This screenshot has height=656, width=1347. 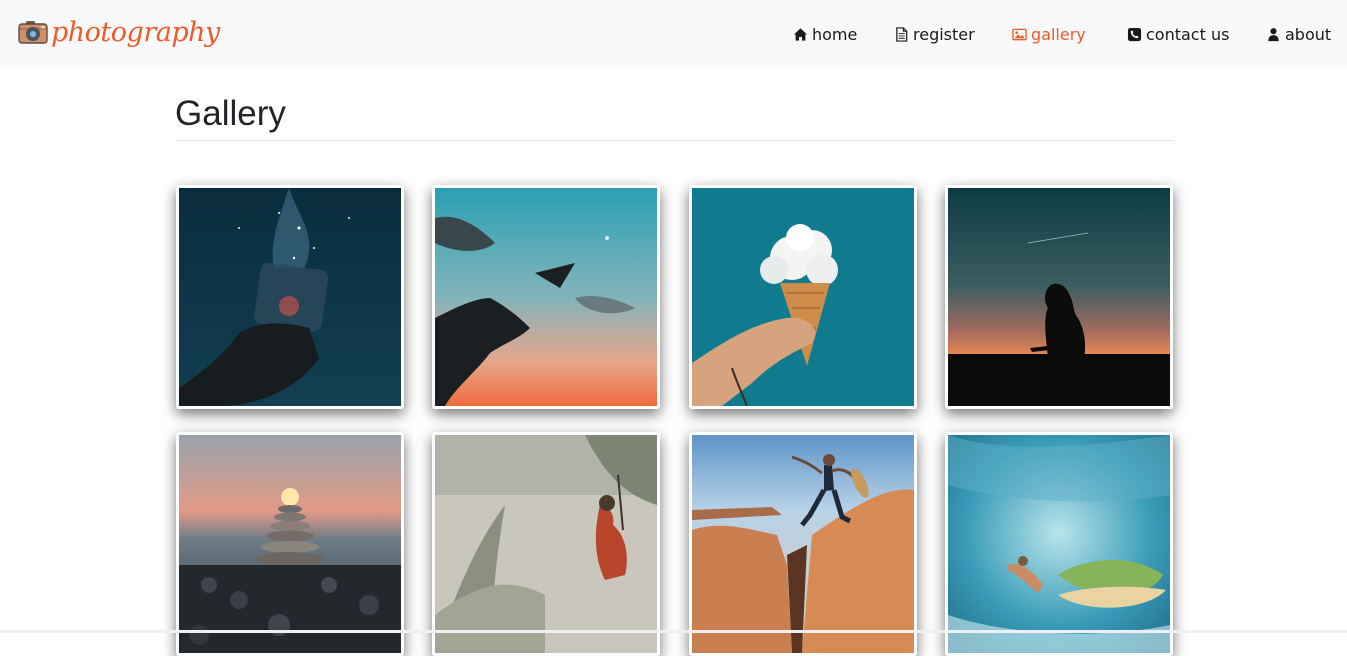 I want to click on gallery-photo-silhouette-sunset, so click(x=1059, y=297).